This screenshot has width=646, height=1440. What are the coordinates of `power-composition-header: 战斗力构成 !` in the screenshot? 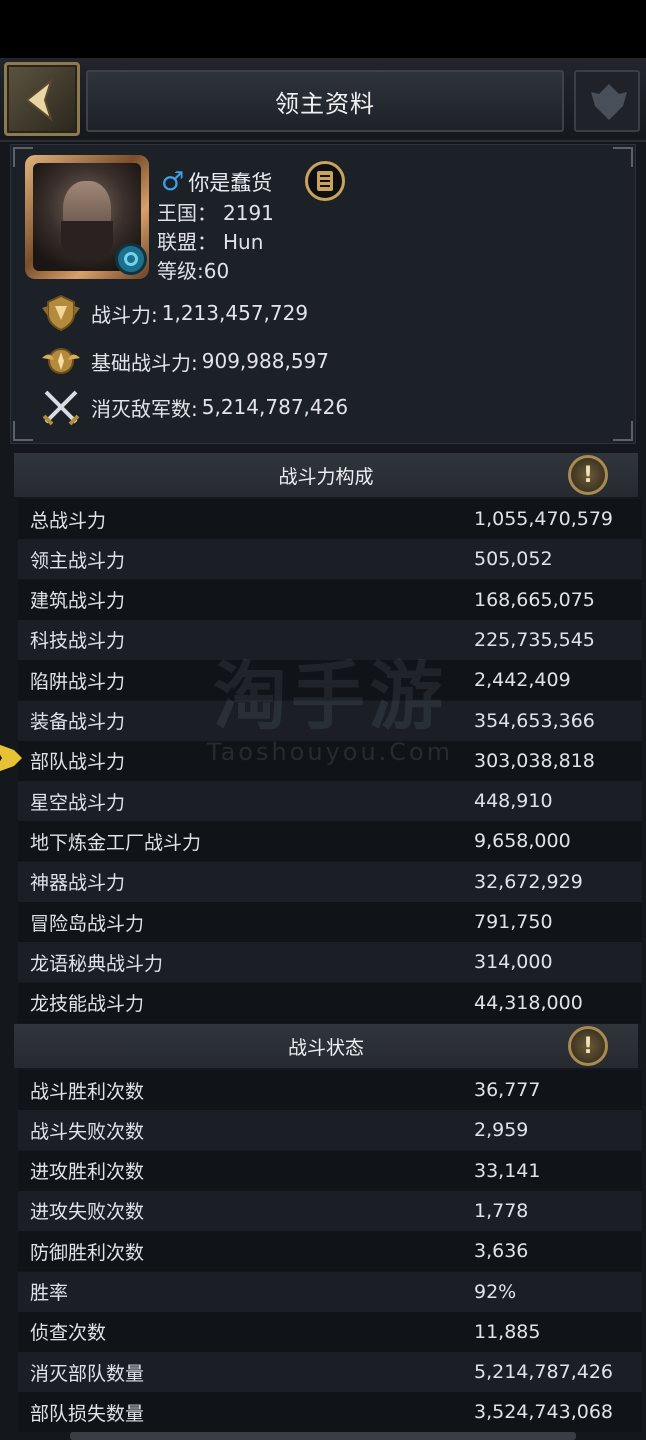 It's located at (326, 475).